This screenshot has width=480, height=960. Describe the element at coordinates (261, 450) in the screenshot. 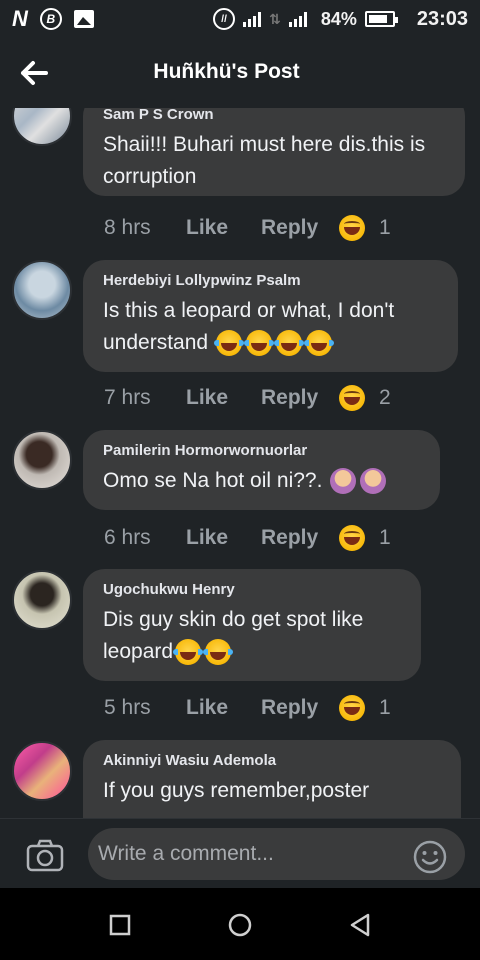

I see `comment-author: Pamilerin Hormorwornuorlar` at that location.